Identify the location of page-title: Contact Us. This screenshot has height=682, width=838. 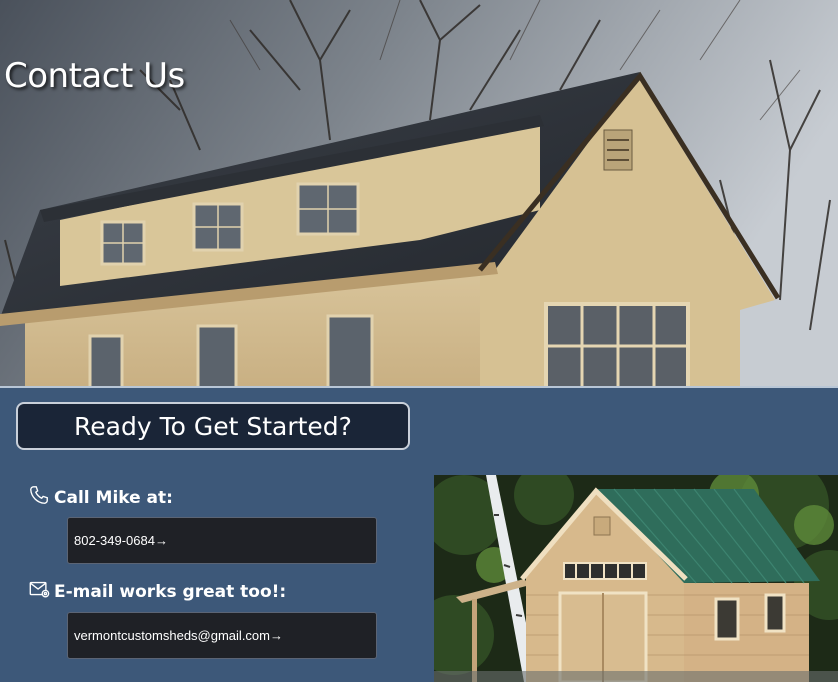
(94, 76).